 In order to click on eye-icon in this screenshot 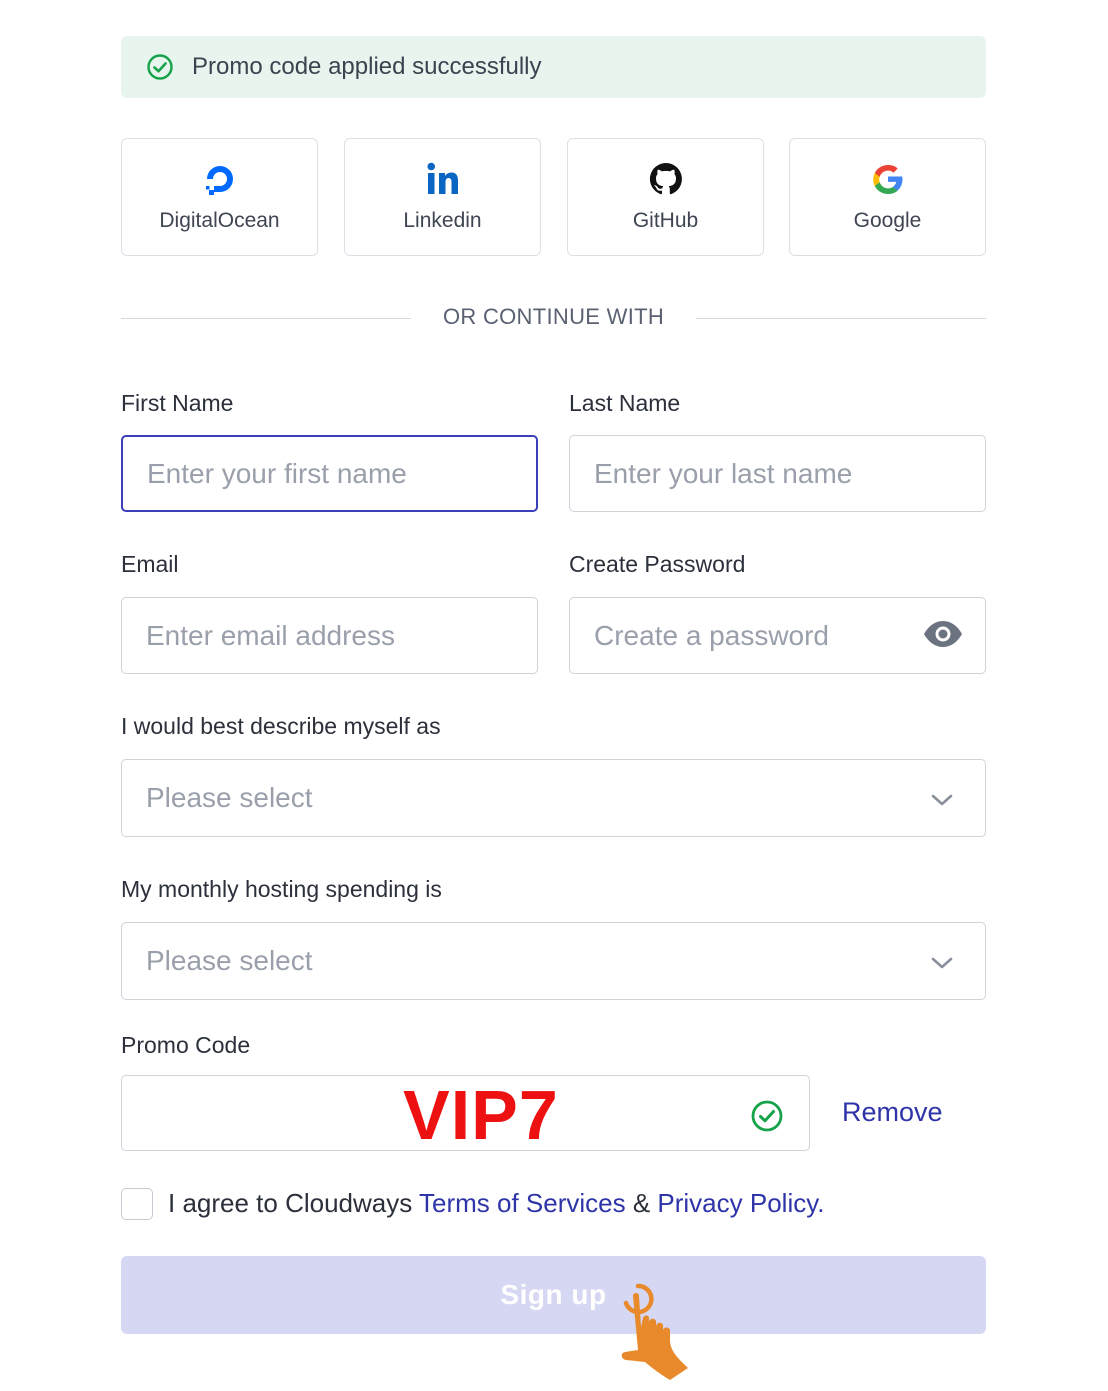, I will do `click(943, 634)`.